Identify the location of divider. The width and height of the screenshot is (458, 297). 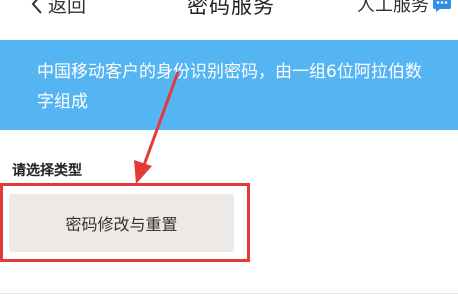
(229, 293).